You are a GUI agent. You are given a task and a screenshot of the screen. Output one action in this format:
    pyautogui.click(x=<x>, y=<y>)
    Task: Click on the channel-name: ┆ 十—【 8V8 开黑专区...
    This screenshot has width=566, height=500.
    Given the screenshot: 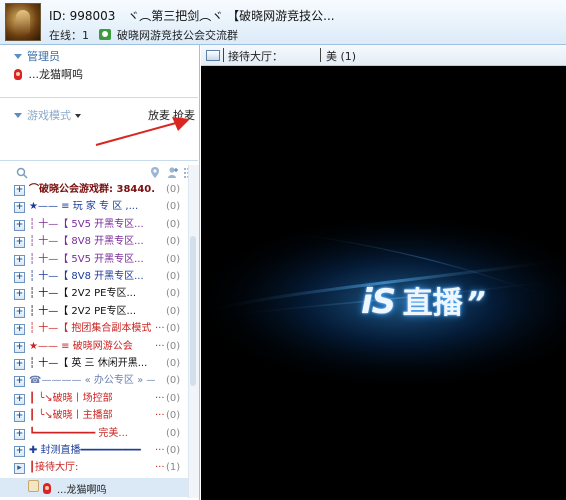 What is the action you would take?
    pyautogui.click(x=86, y=242)
    